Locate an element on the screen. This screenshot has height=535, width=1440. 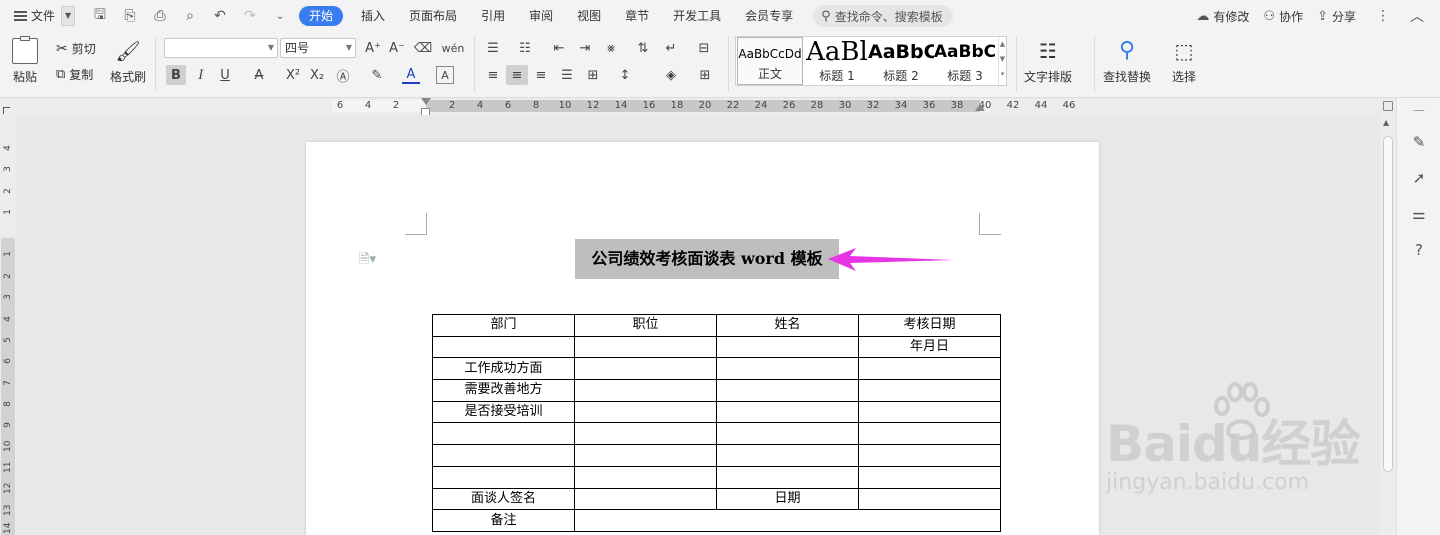
print-icon: ⎙ is located at coordinates (160, 16).